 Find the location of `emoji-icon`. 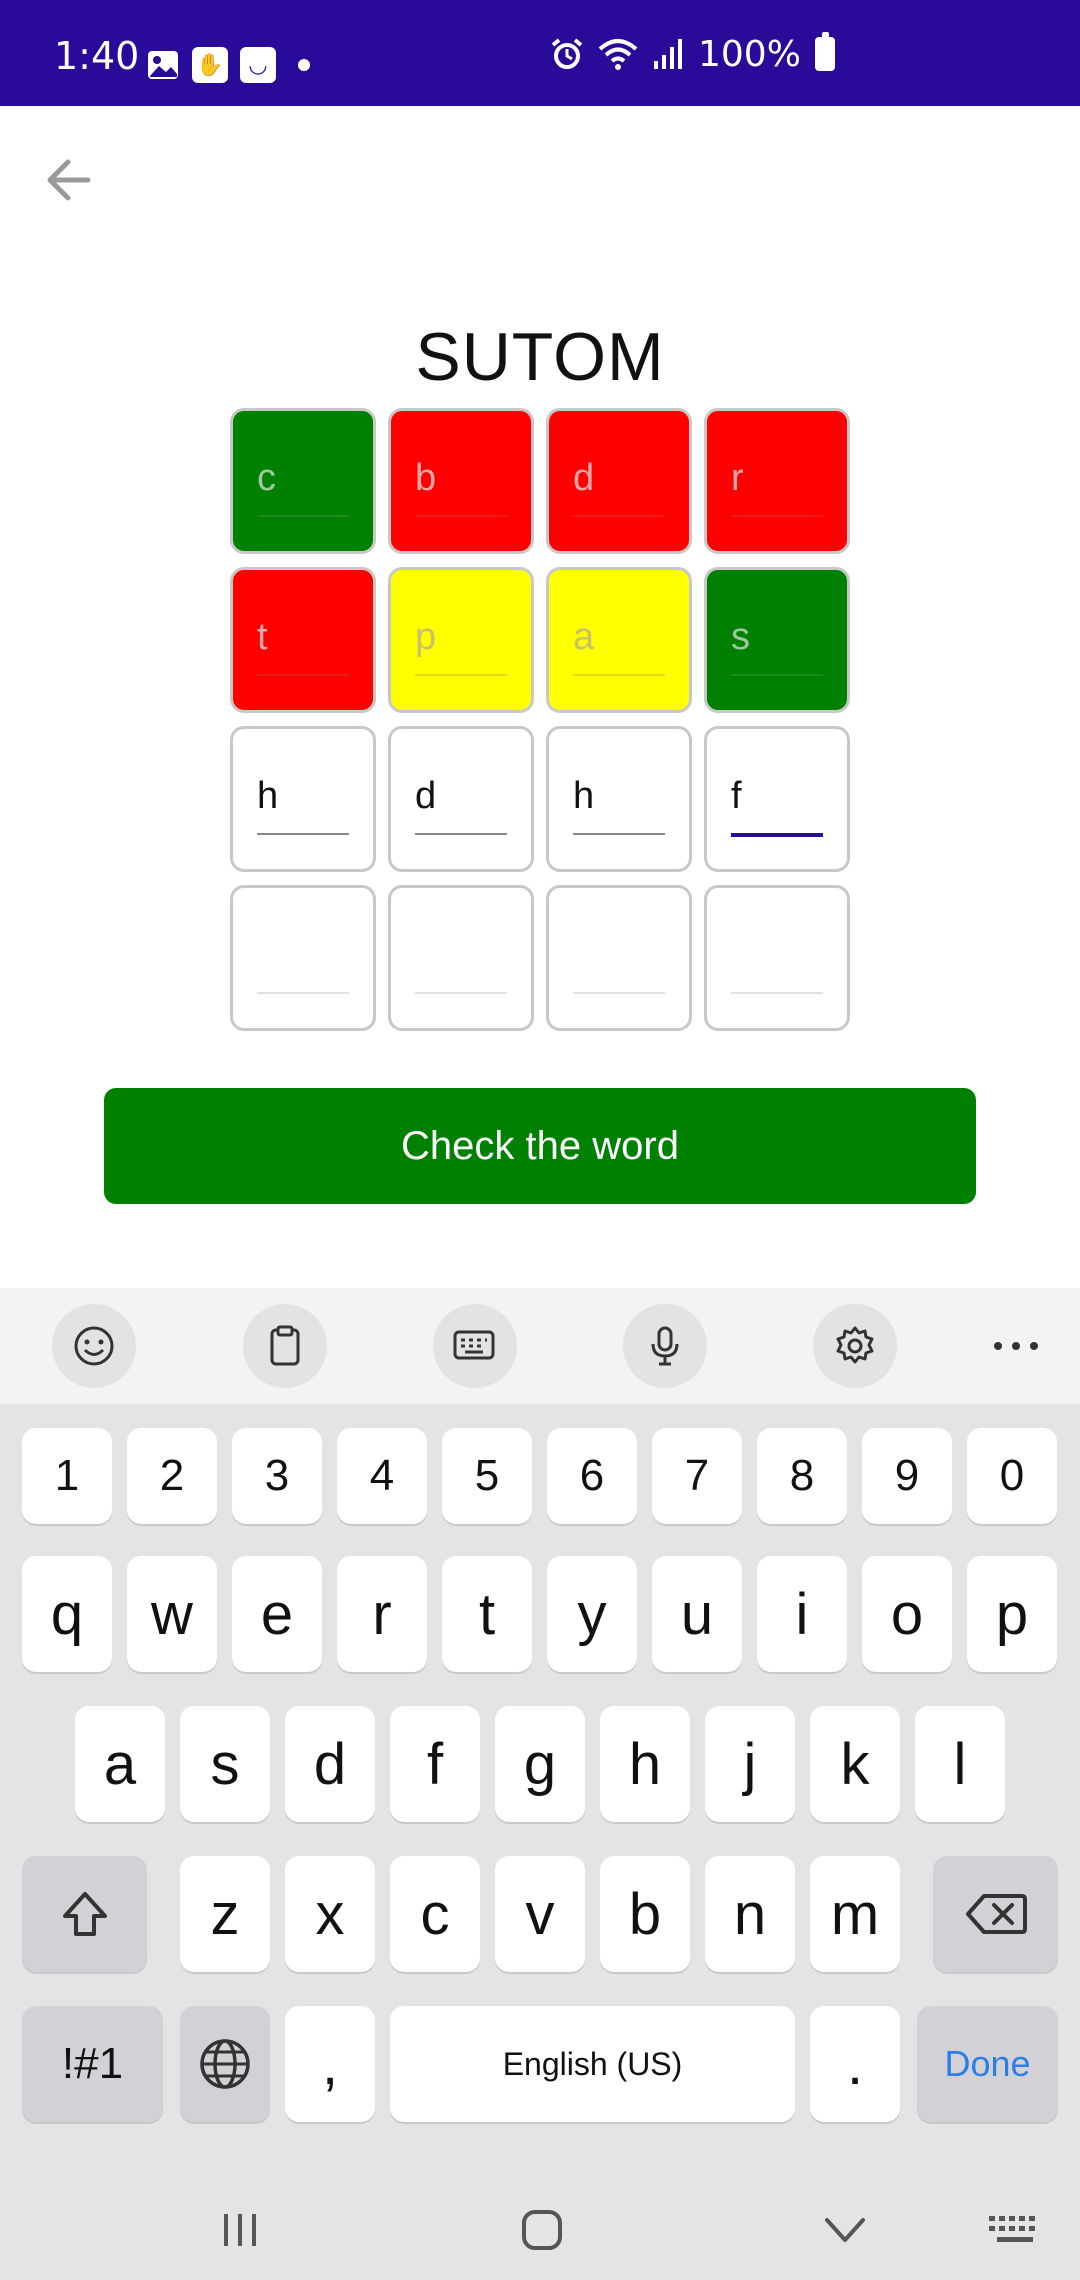

emoji-icon is located at coordinates (94, 1346).